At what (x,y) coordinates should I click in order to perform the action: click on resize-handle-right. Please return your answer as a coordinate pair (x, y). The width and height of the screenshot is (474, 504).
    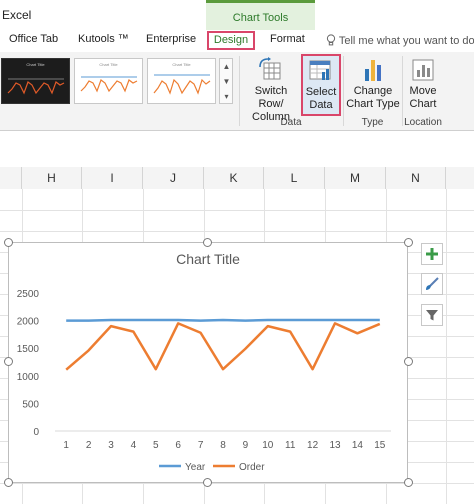
    Looking at the image, I should click on (408, 361).